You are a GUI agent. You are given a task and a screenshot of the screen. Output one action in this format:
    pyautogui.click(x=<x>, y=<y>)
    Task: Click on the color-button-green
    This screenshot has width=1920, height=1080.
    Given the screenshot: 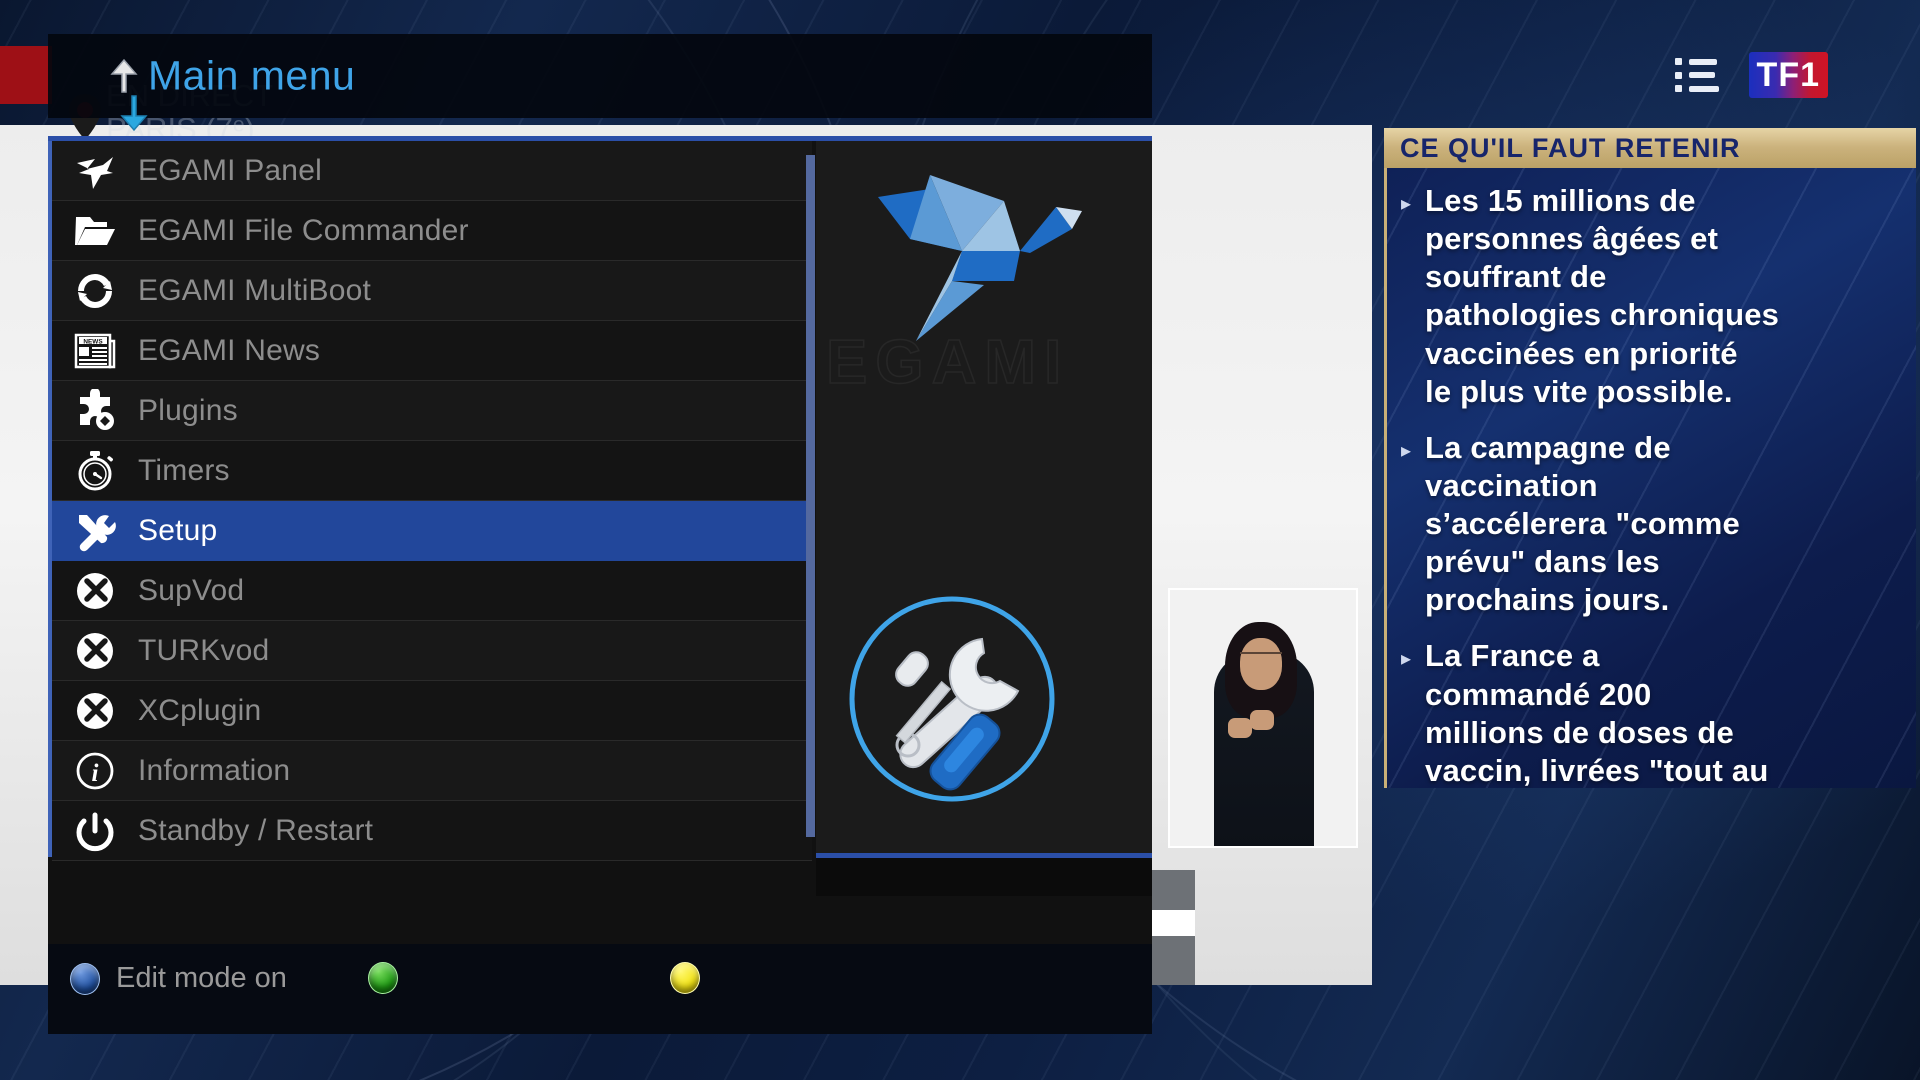 What is the action you would take?
    pyautogui.click(x=391, y=978)
    